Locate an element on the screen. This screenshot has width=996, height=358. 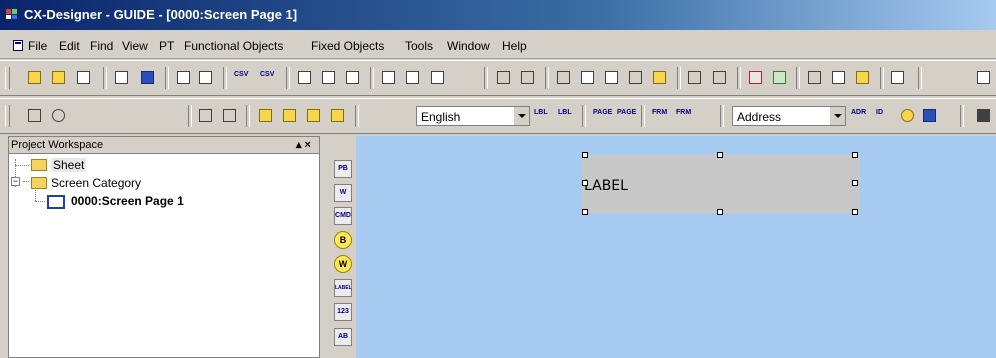
delete-button is located at coordinates (636, 78).